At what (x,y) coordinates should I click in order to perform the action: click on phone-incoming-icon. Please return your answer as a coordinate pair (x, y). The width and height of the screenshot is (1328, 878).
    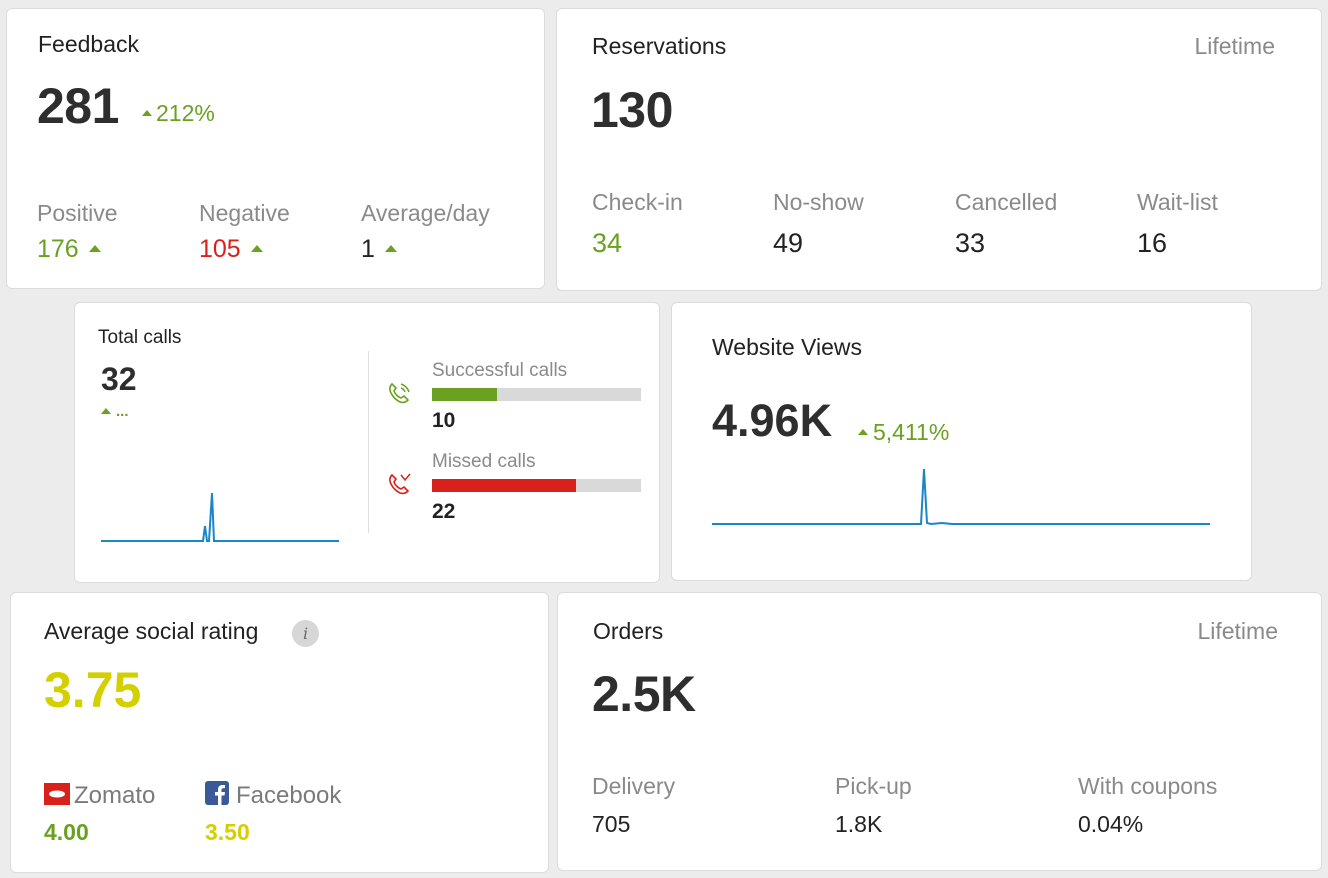
    Looking at the image, I should click on (399, 393).